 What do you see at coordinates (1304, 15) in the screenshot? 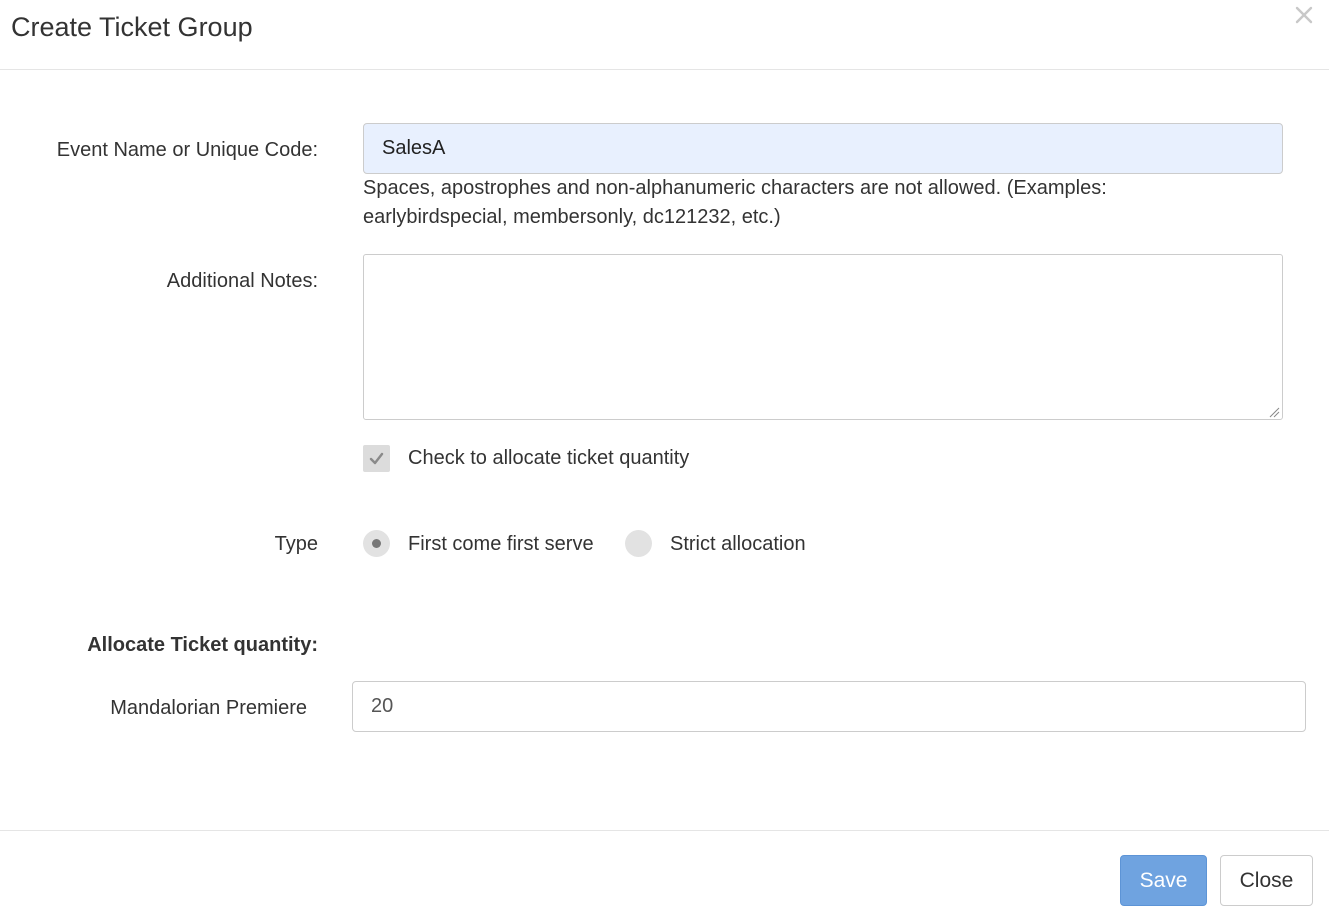
I see `close-icon` at bounding box center [1304, 15].